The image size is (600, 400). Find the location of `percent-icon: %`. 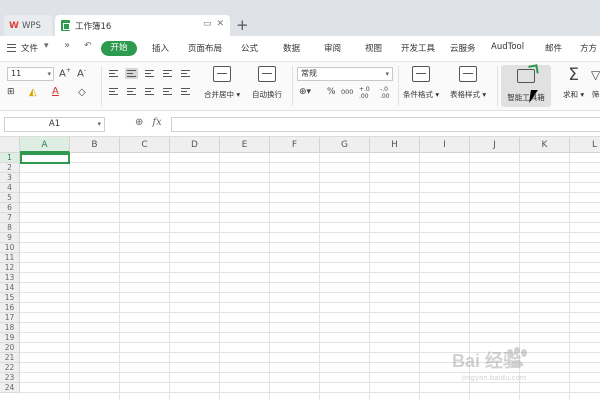

percent-icon: % is located at coordinates (331, 92).